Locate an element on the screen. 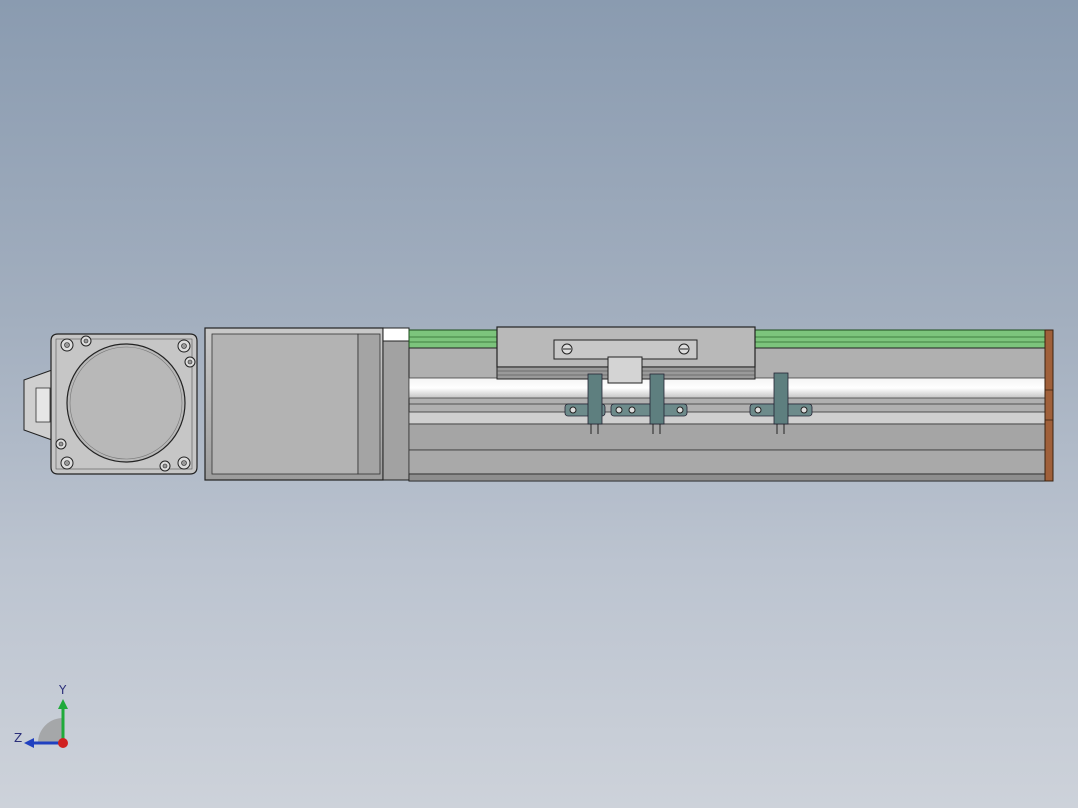  y-axis-label: Y is located at coordinates (63, 690).